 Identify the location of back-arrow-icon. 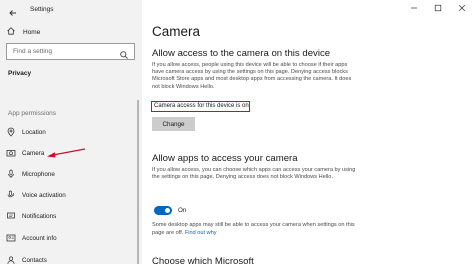
(13, 10).